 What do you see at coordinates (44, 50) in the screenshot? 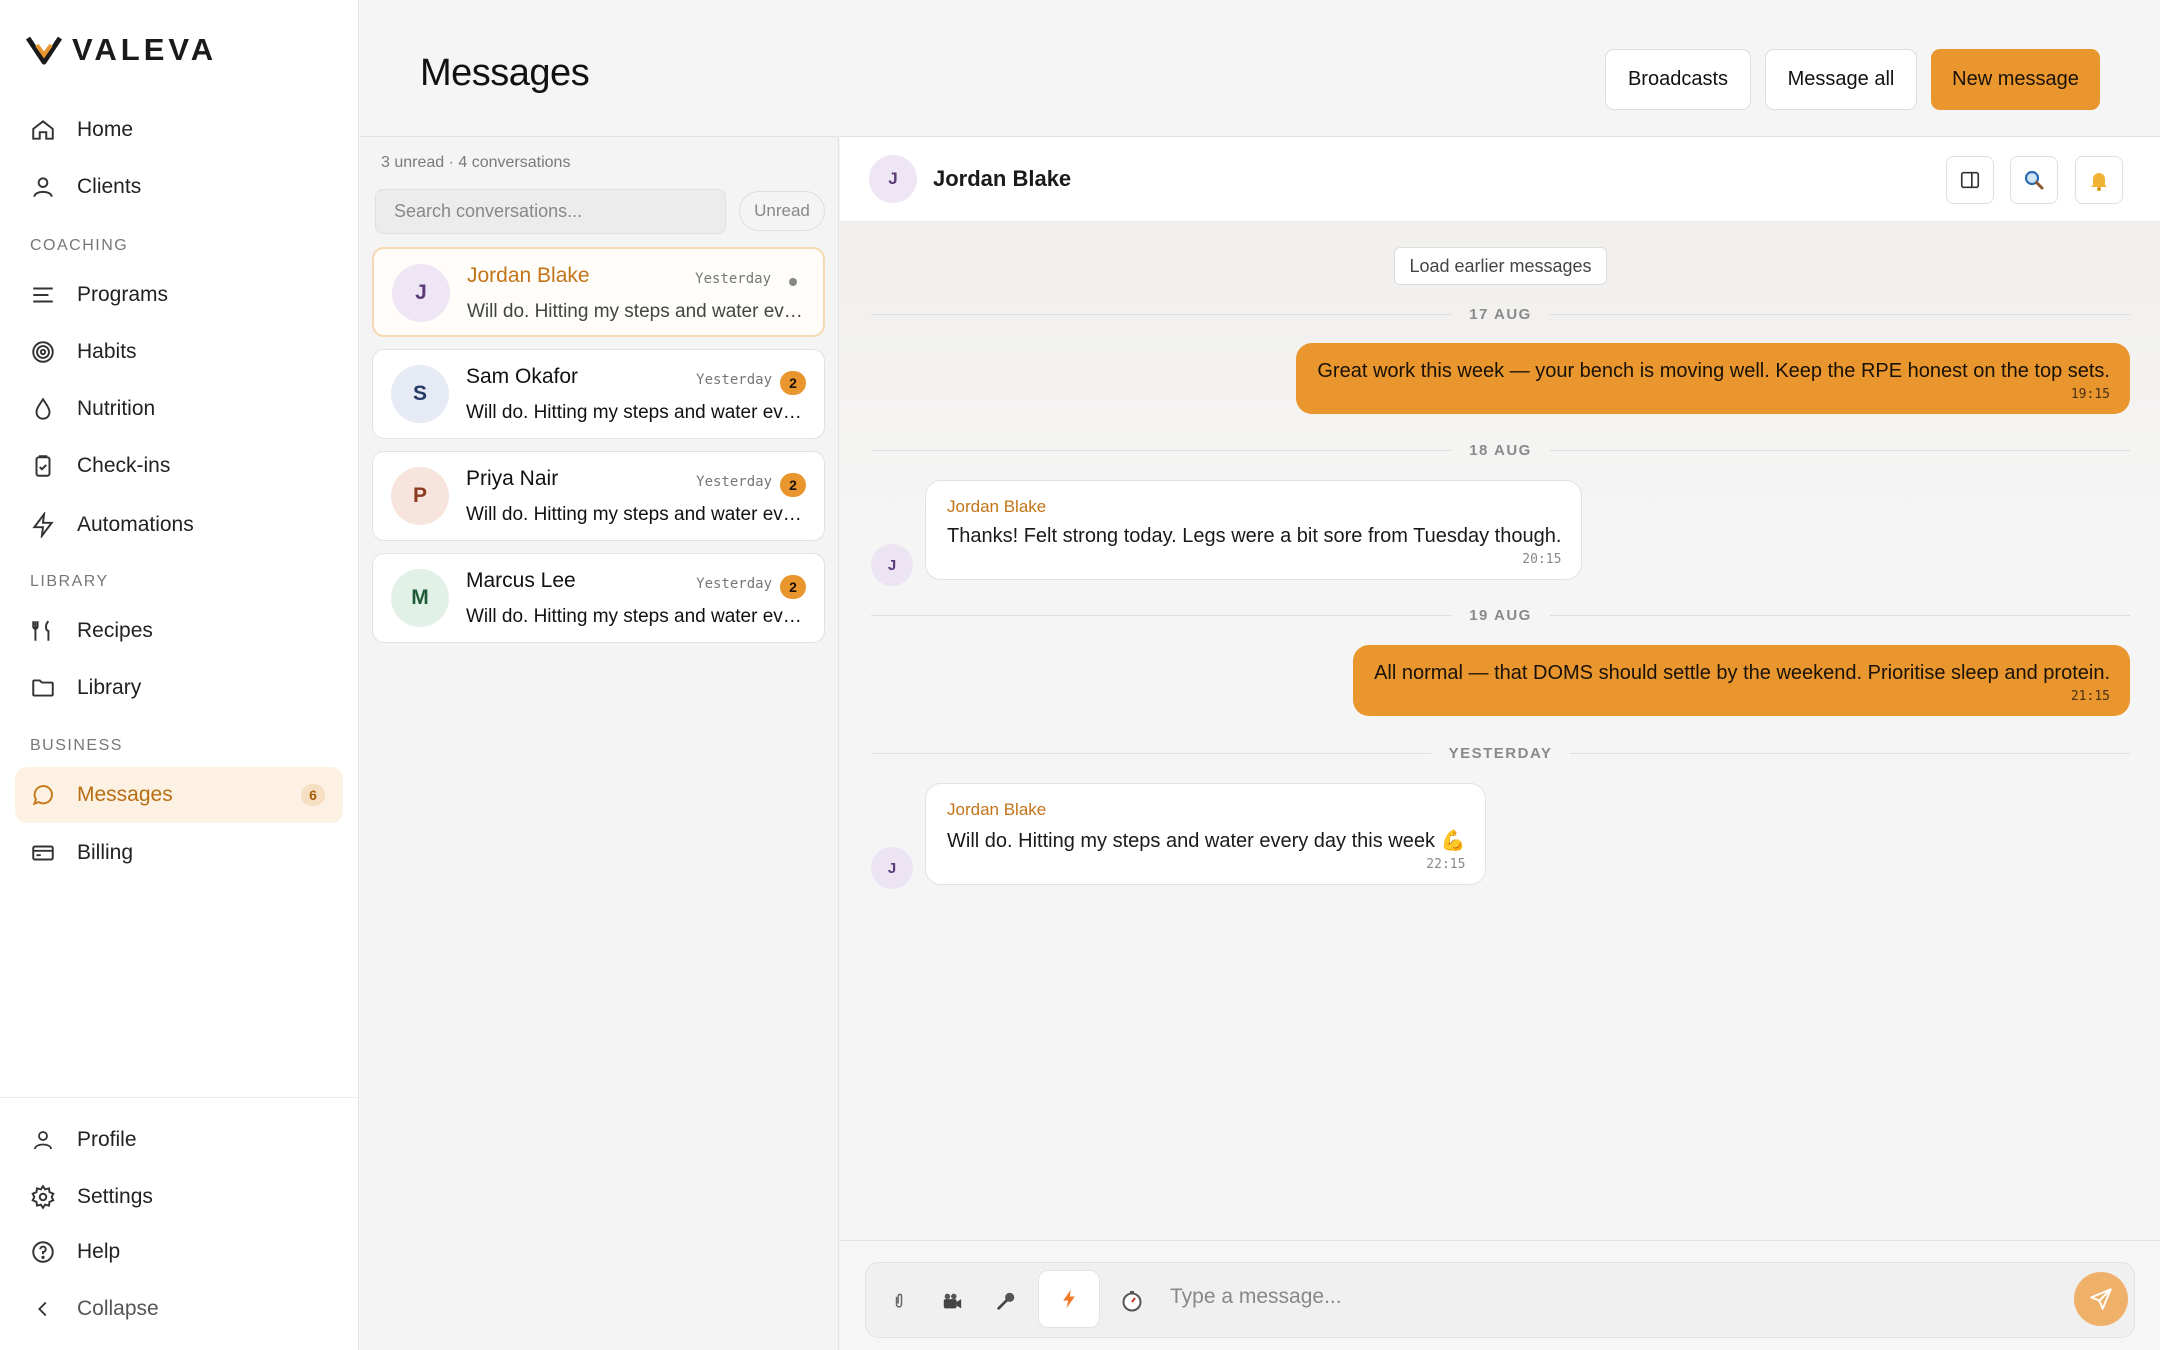
I see `valeva-logo-icon` at bounding box center [44, 50].